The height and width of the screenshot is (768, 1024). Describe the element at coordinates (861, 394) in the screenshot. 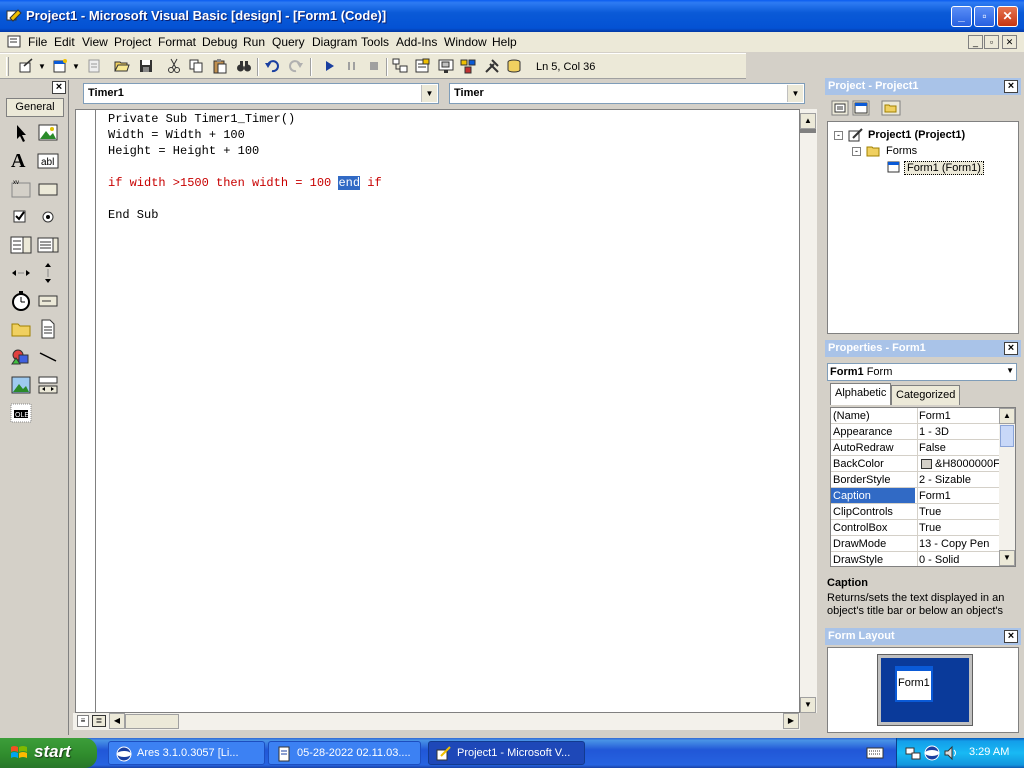

I see `tab-alphabetic: Alphabetic` at that location.